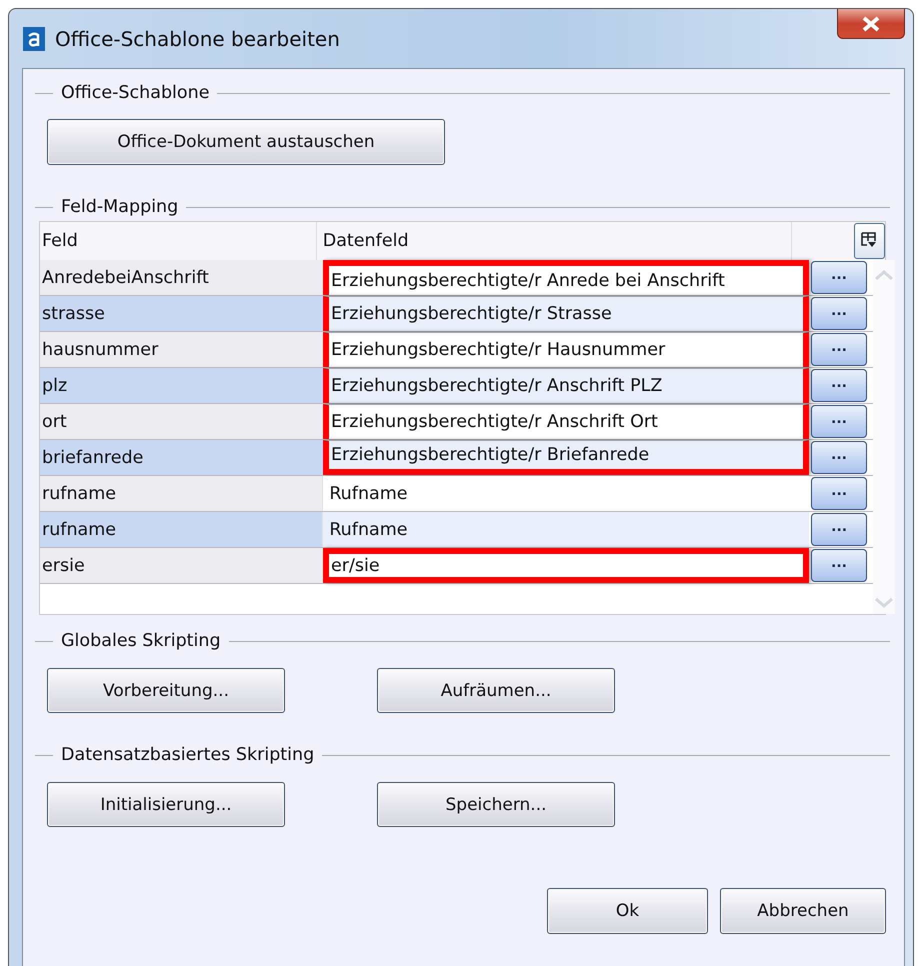  What do you see at coordinates (803, 911) in the screenshot?
I see `dialog-button: Abbrechen` at bounding box center [803, 911].